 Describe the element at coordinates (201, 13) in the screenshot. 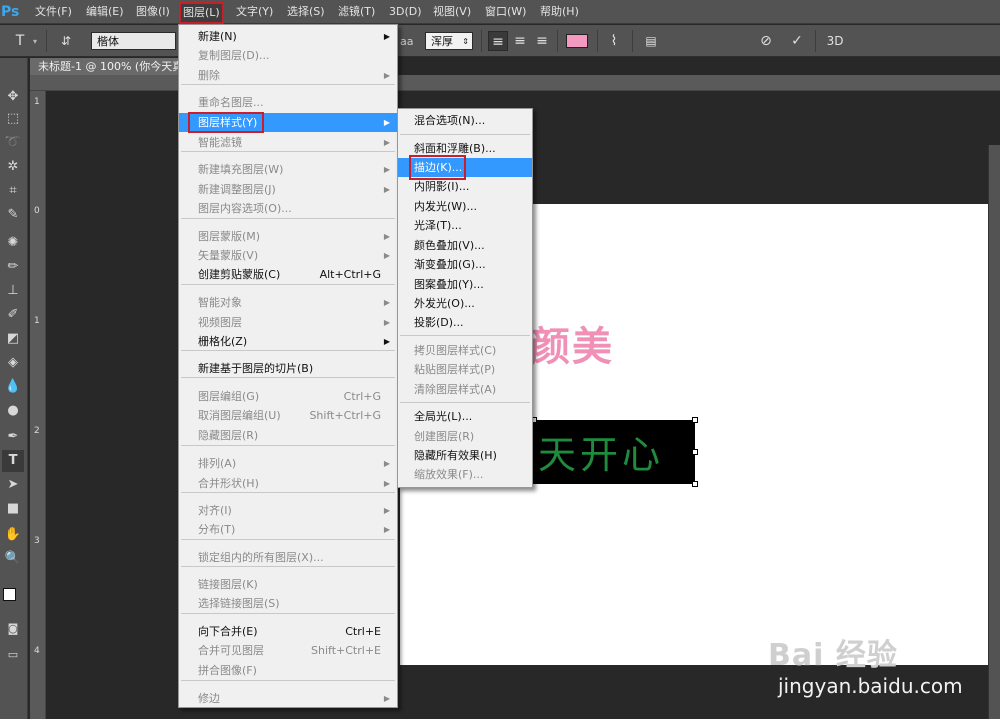

I see `menu-layer: 图层(L)` at that location.